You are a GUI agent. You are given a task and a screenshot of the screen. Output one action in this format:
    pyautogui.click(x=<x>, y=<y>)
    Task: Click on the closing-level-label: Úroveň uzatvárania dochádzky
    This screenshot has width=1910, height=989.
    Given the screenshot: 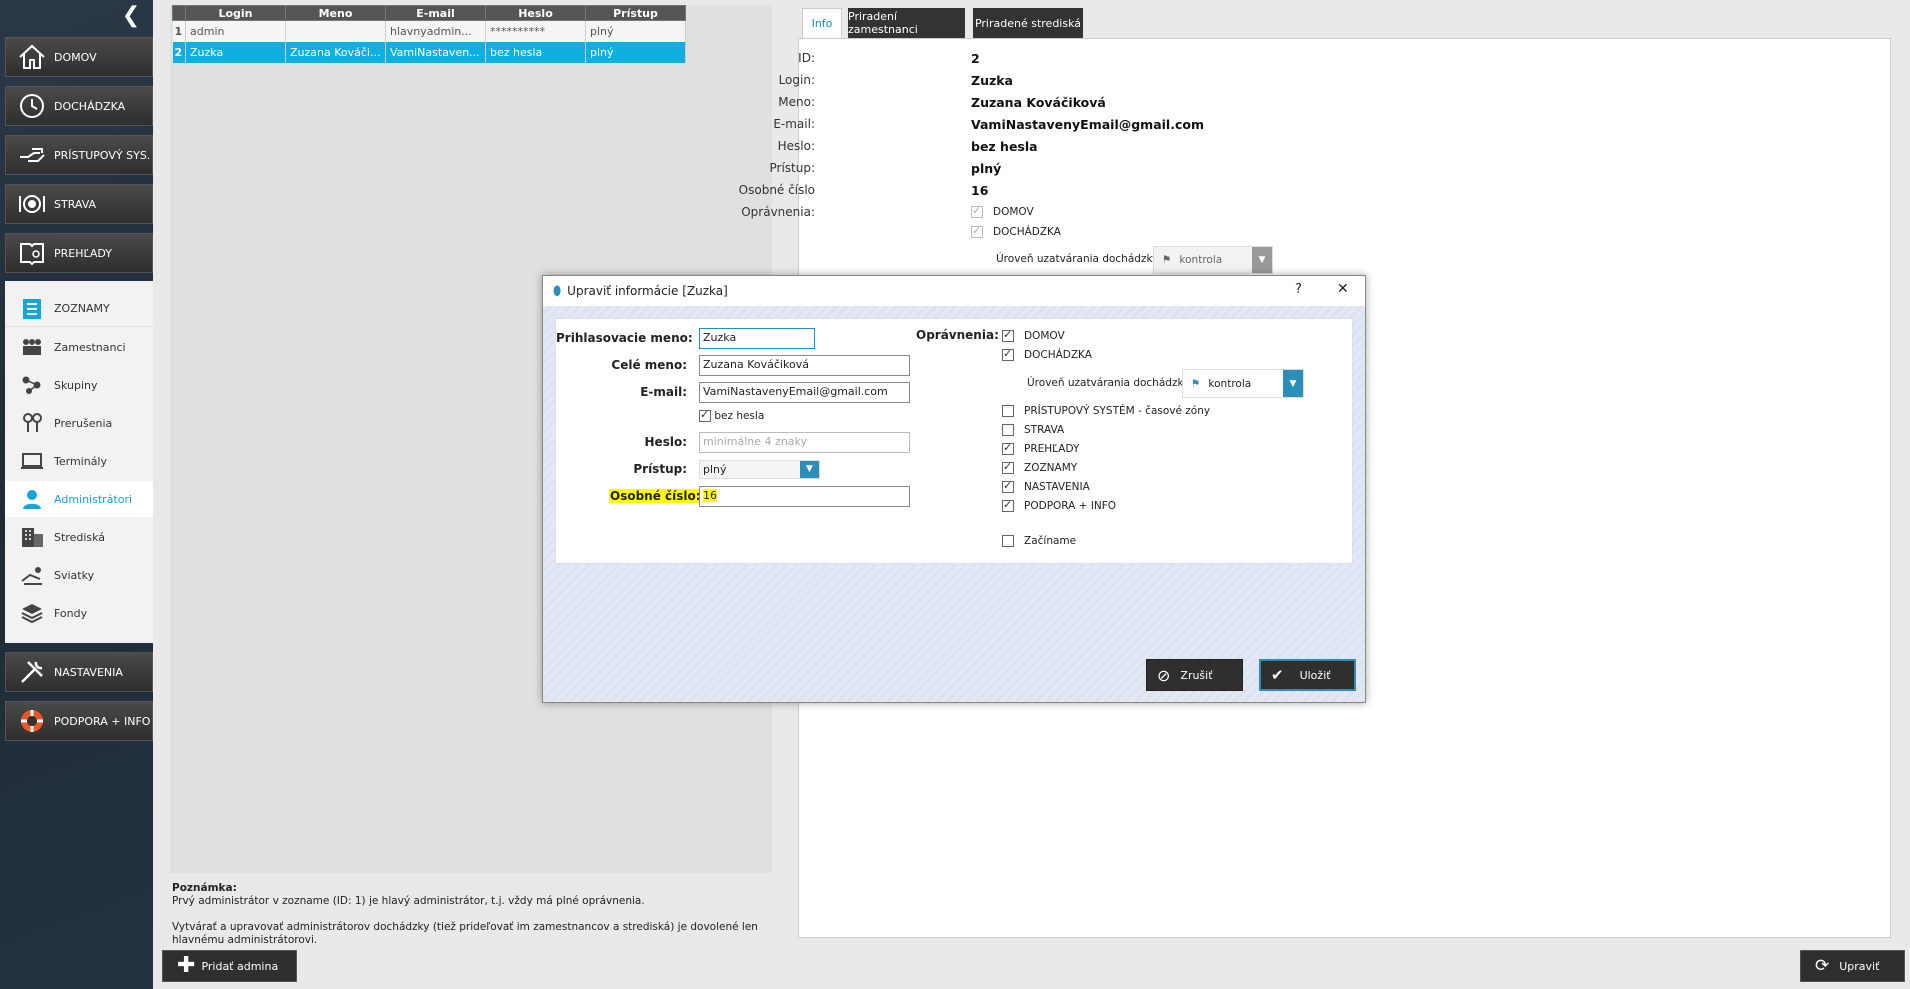 What is the action you would take?
    pyautogui.click(x=1108, y=383)
    